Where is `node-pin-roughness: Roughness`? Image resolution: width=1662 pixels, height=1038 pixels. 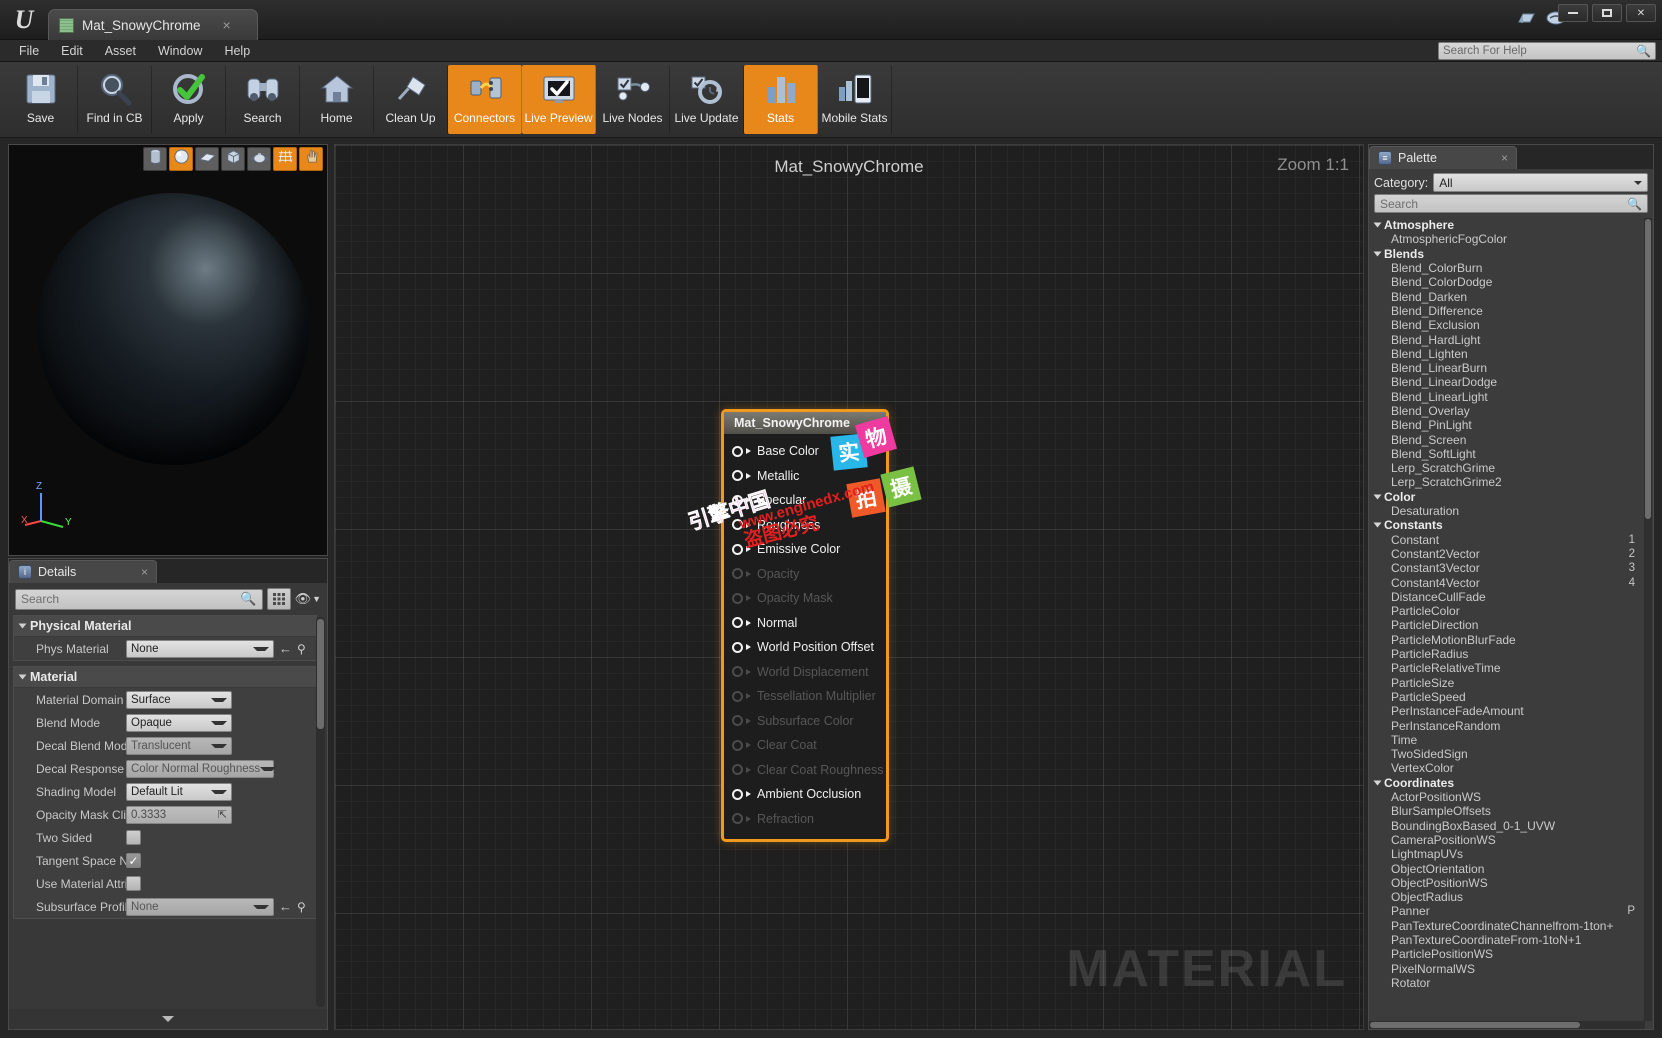
node-pin-roughness: Roughness is located at coordinates (805, 525).